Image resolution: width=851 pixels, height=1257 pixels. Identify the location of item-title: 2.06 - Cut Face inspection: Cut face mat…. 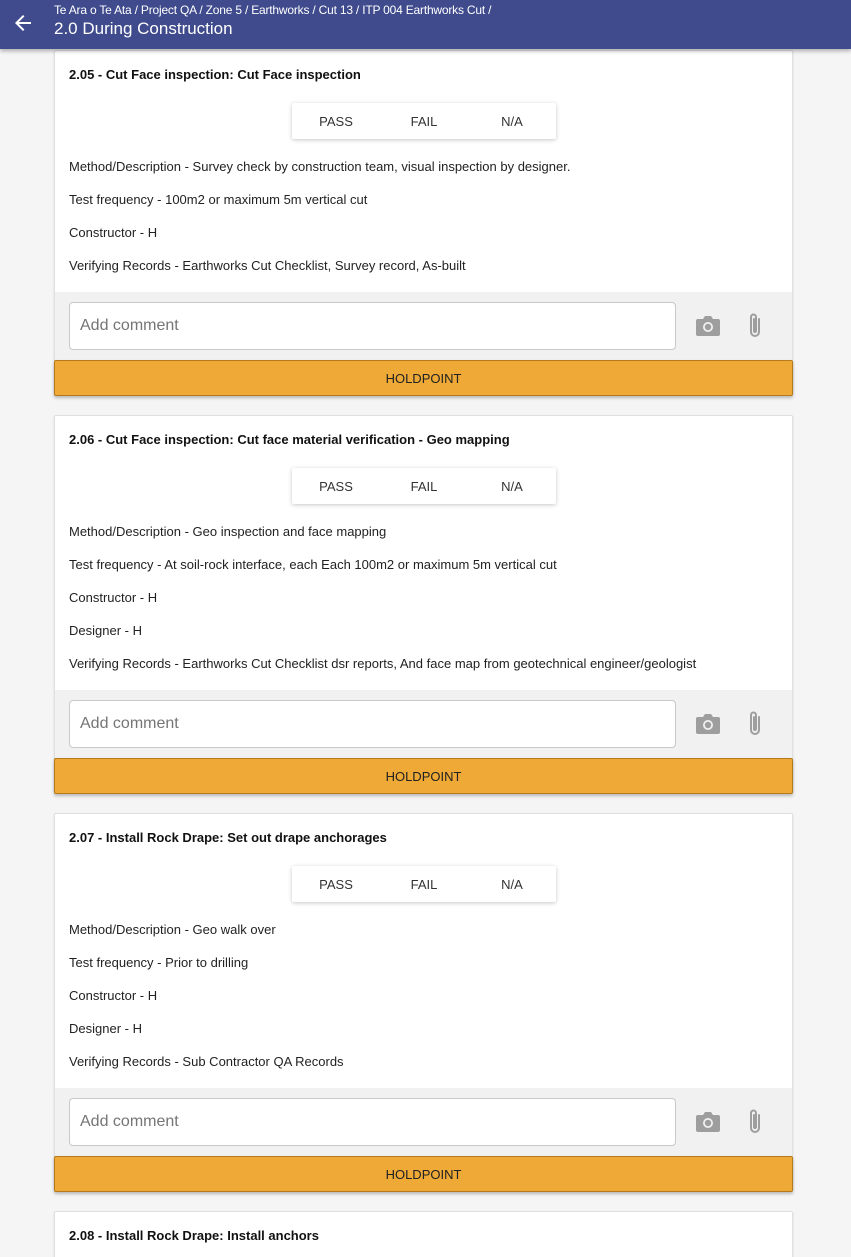
(289, 439).